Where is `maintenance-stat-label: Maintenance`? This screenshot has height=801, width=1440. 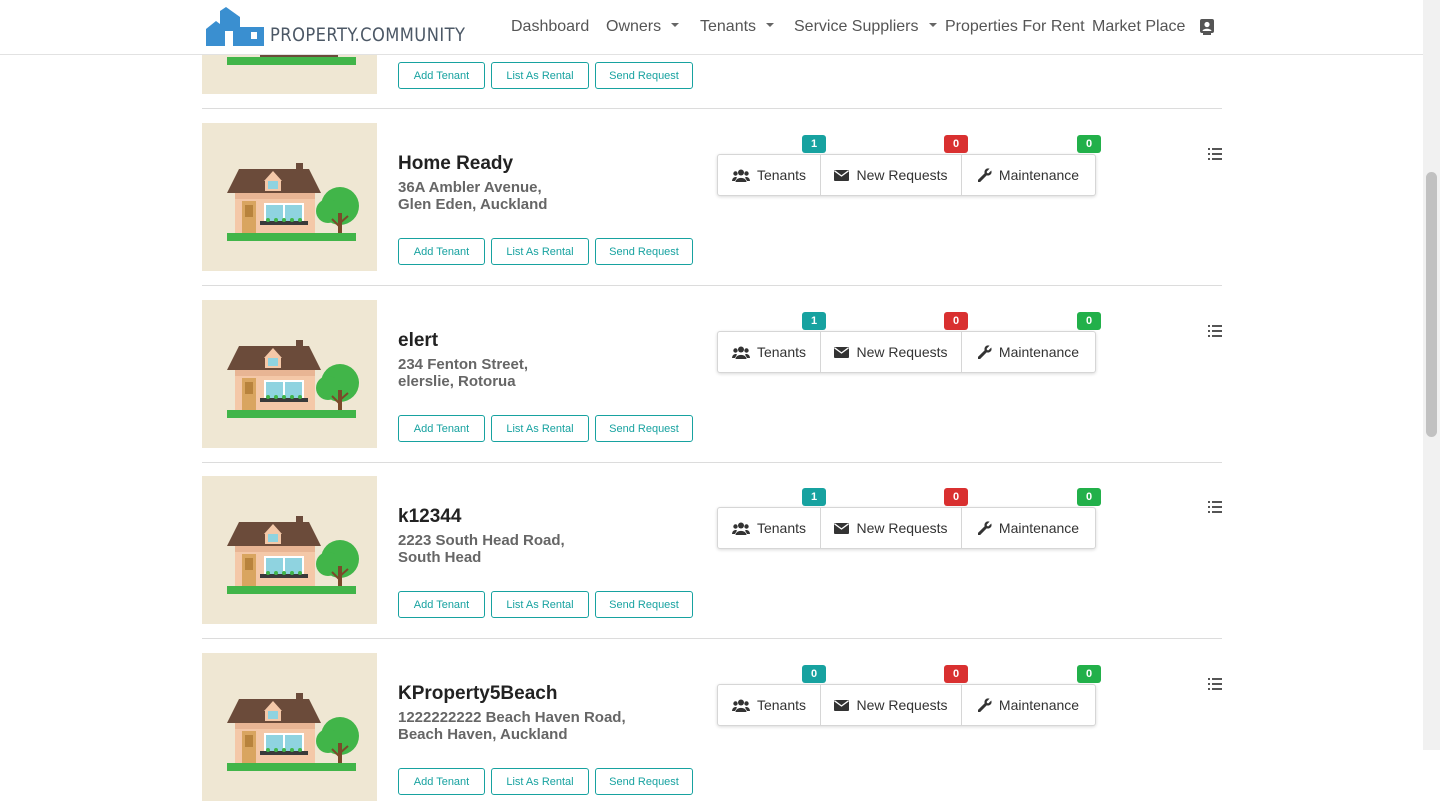
maintenance-stat-label: Maintenance is located at coordinates (1039, 175).